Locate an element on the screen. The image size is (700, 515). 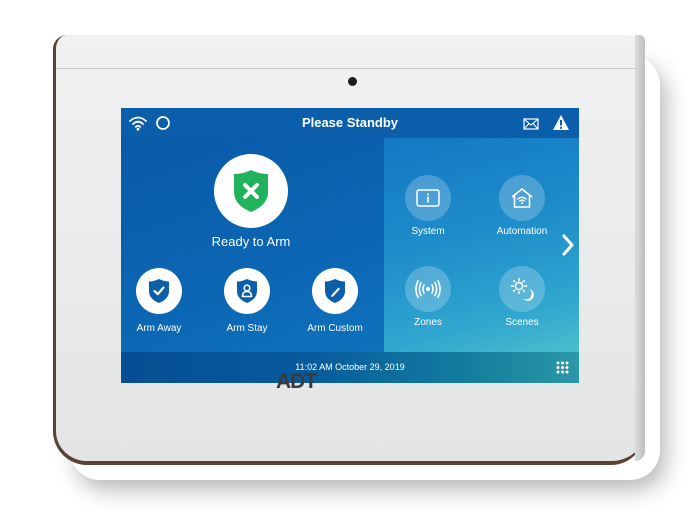
datetime-display: 11:02 AM October 29, 2019 is located at coordinates (350, 367).